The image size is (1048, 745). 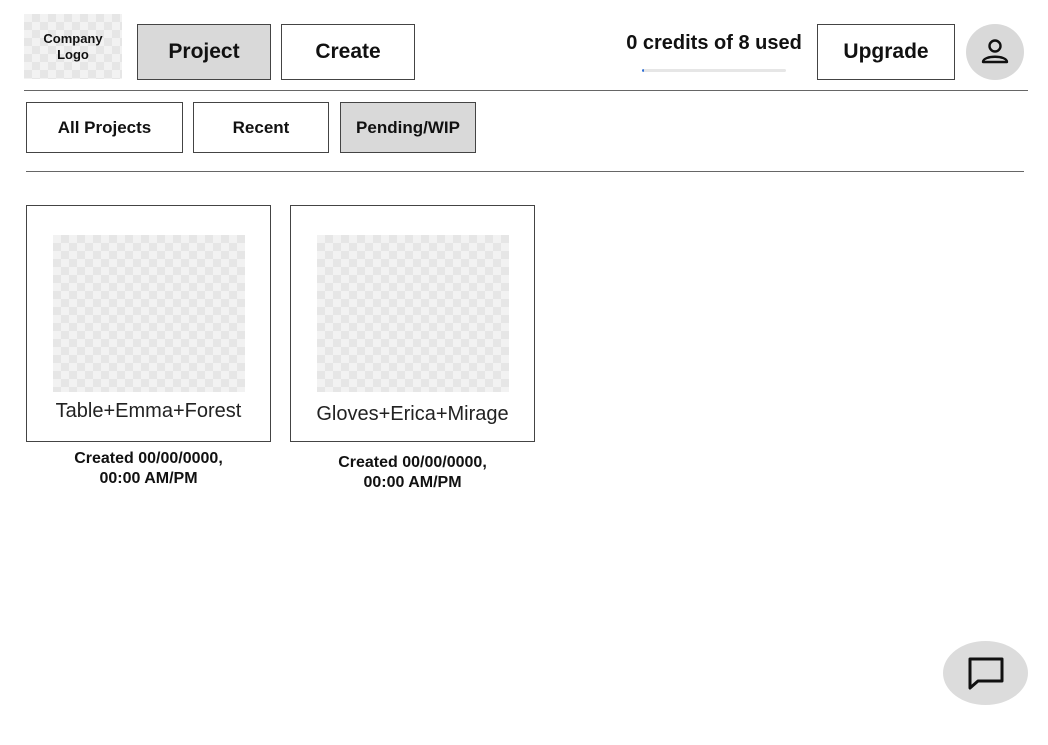 What do you see at coordinates (104, 127) in the screenshot?
I see `tab-all-projects: All Projects` at bounding box center [104, 127].